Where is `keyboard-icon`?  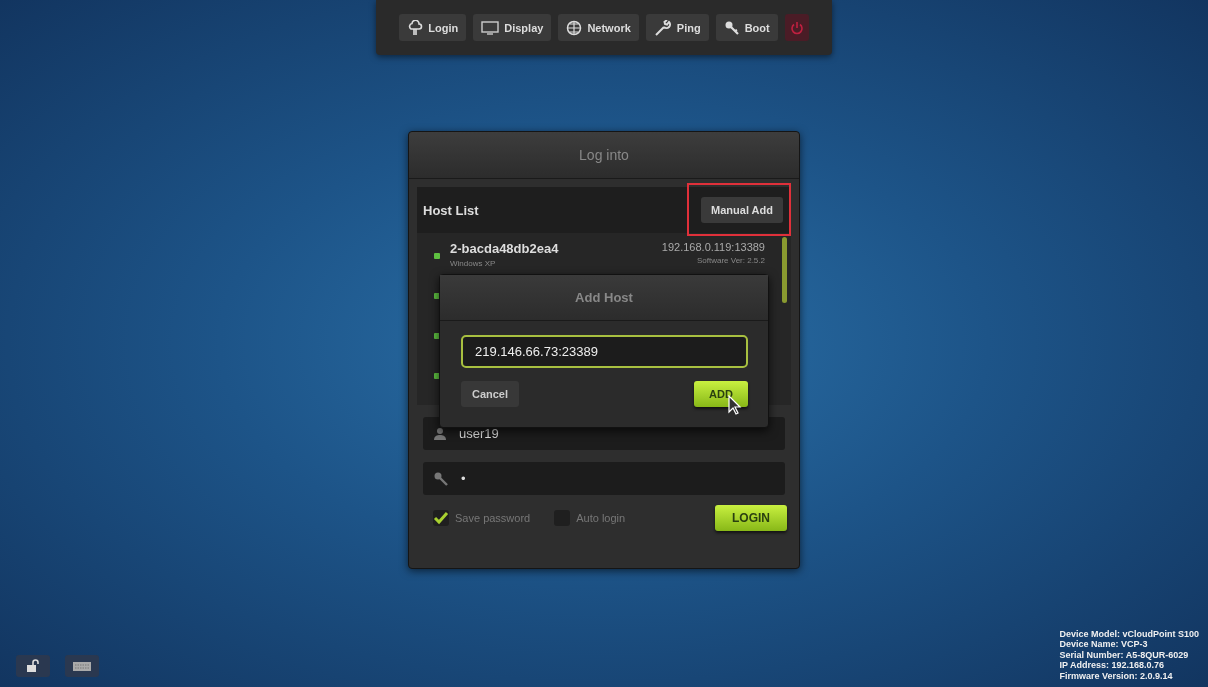 keyboard-icon is located at coordinates (82, 666).